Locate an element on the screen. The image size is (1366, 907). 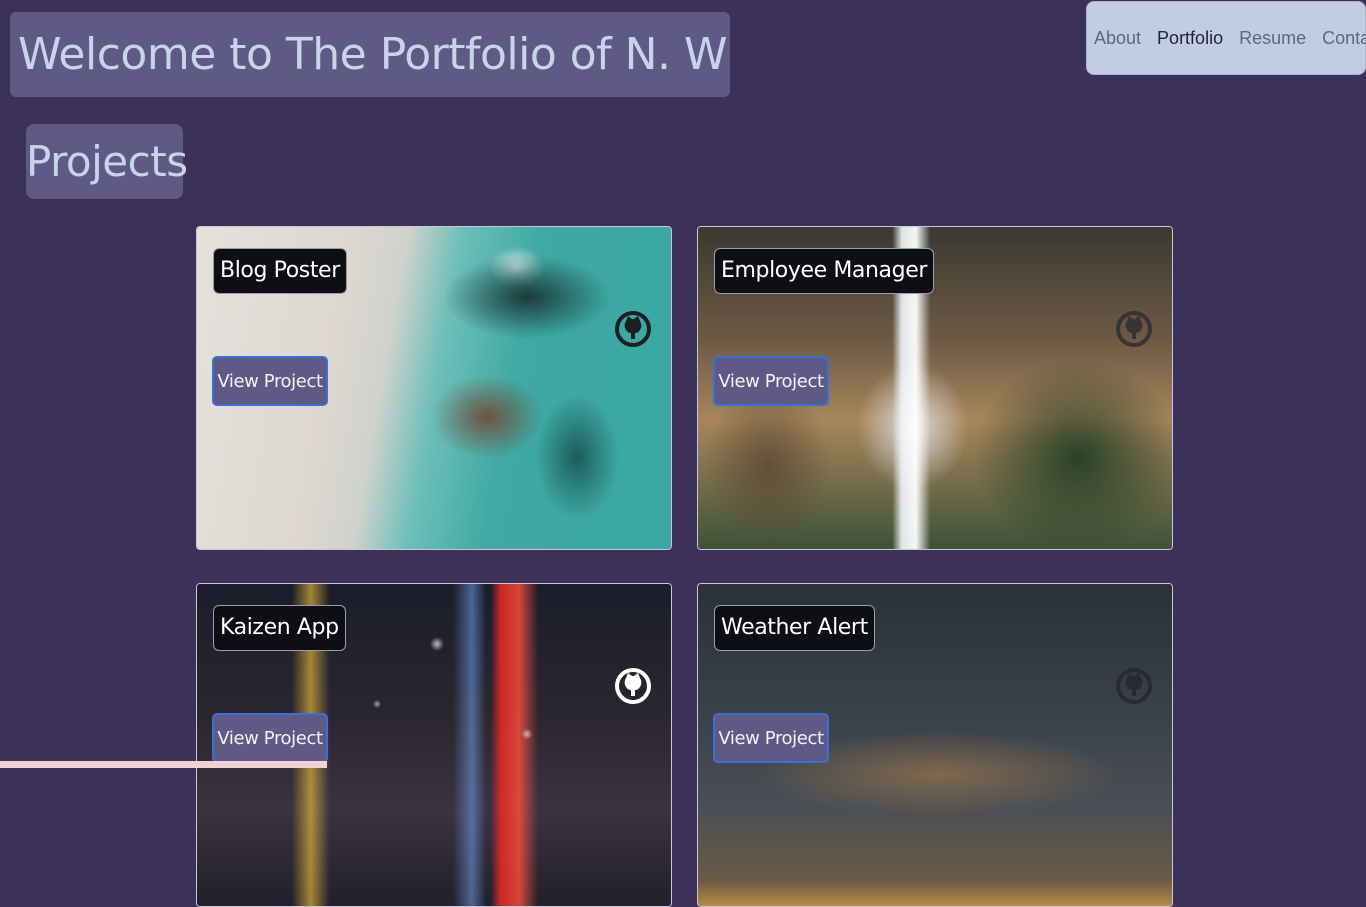
project-title: Kaizen App is located at coordinates (279, 628).